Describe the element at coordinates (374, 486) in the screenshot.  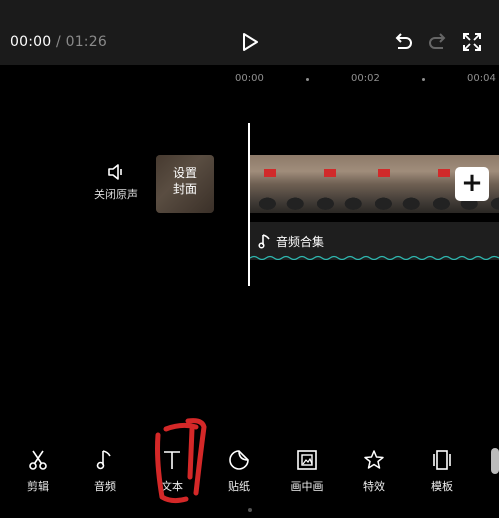
I see `tool-label: 特效` at that location.